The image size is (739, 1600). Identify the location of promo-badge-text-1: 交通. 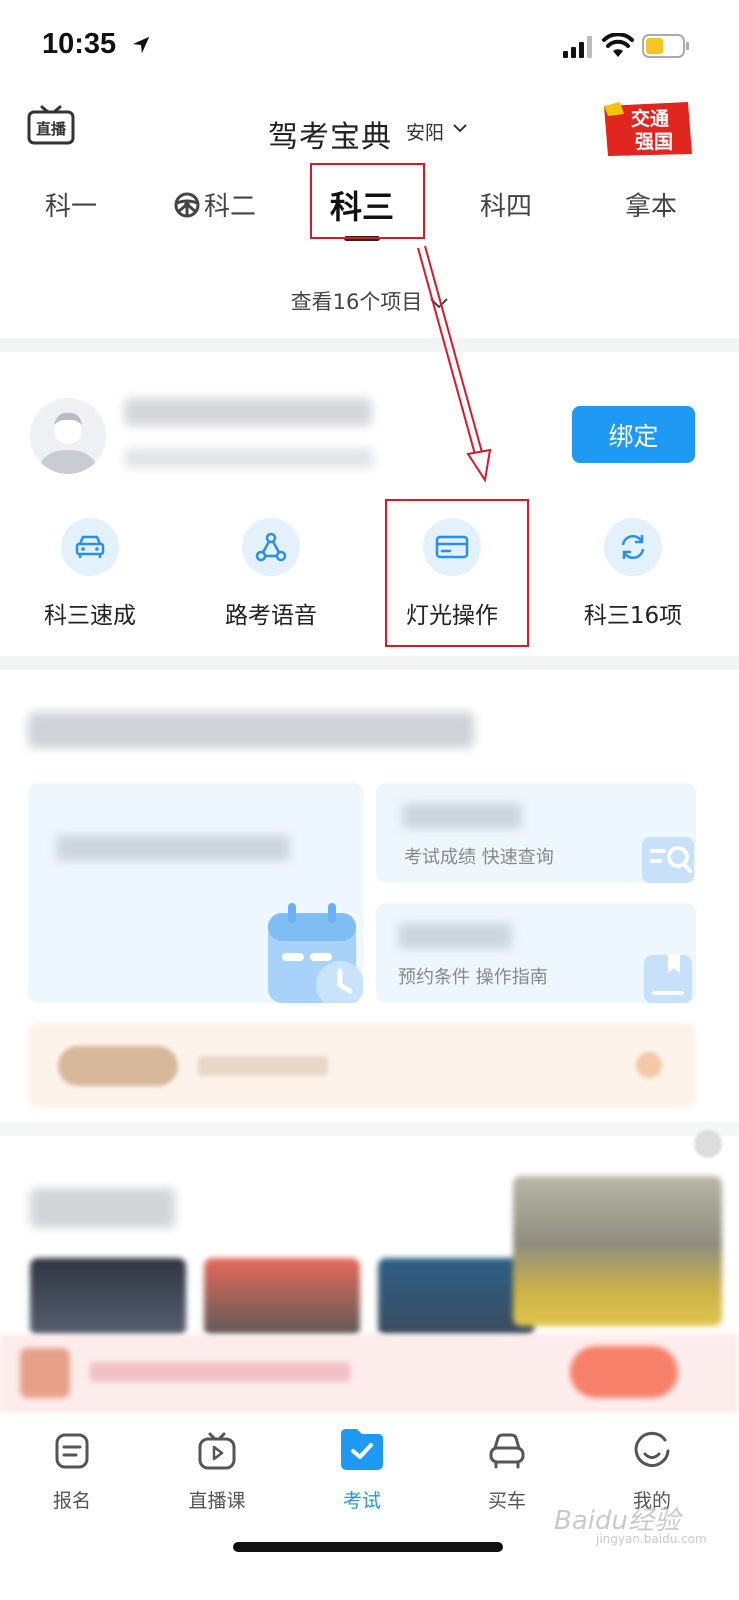
(650, 118).